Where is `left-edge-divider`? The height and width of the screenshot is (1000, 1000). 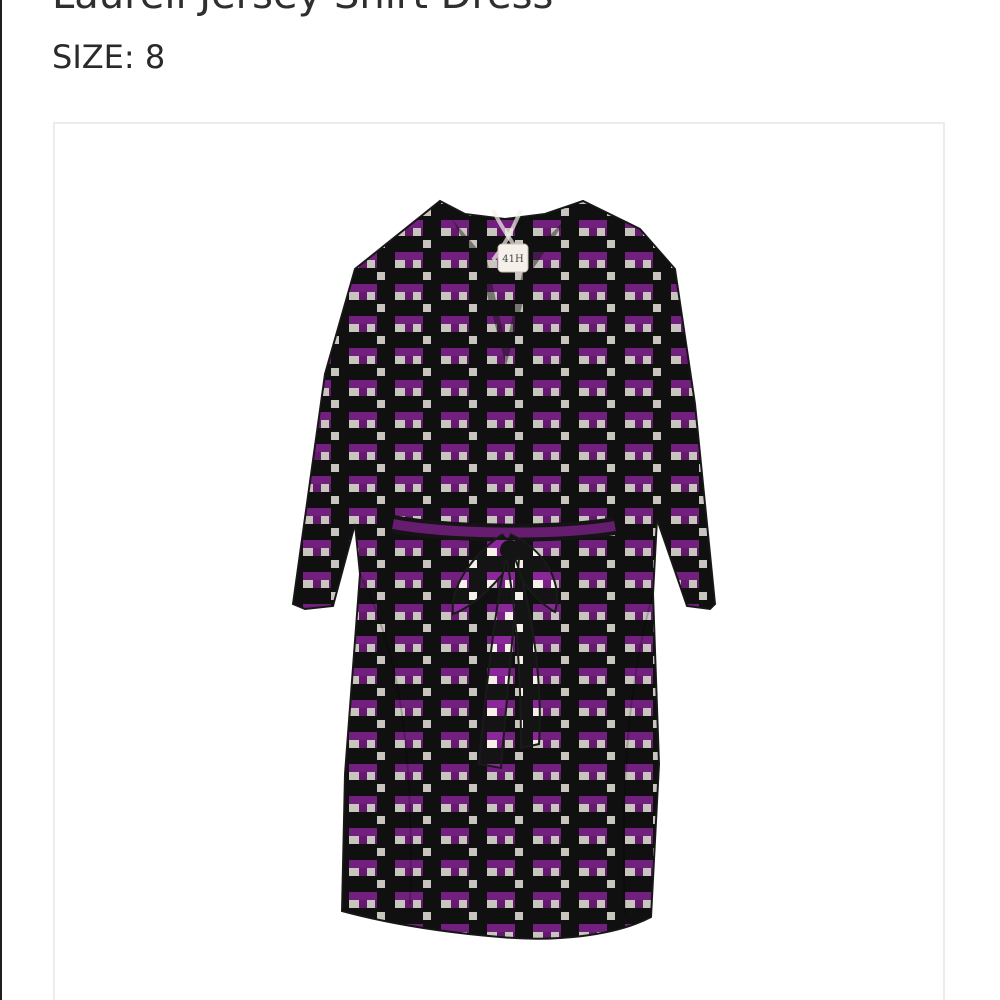
left-edge-divider is located at coordinates (1, 500).